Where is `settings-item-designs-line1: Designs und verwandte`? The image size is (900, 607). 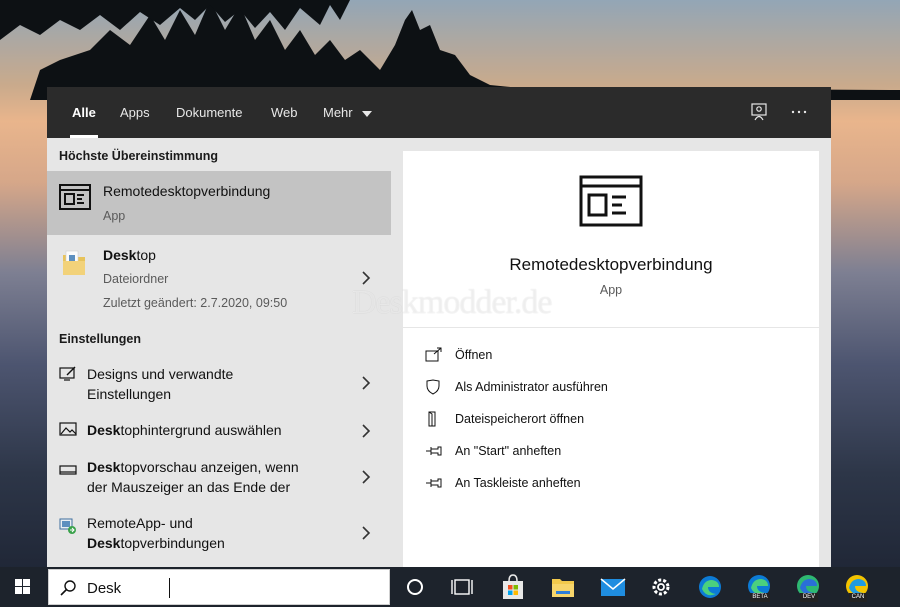 settings-item-designs-line1: Designs und verwandte is located at coordinates (160, 374).